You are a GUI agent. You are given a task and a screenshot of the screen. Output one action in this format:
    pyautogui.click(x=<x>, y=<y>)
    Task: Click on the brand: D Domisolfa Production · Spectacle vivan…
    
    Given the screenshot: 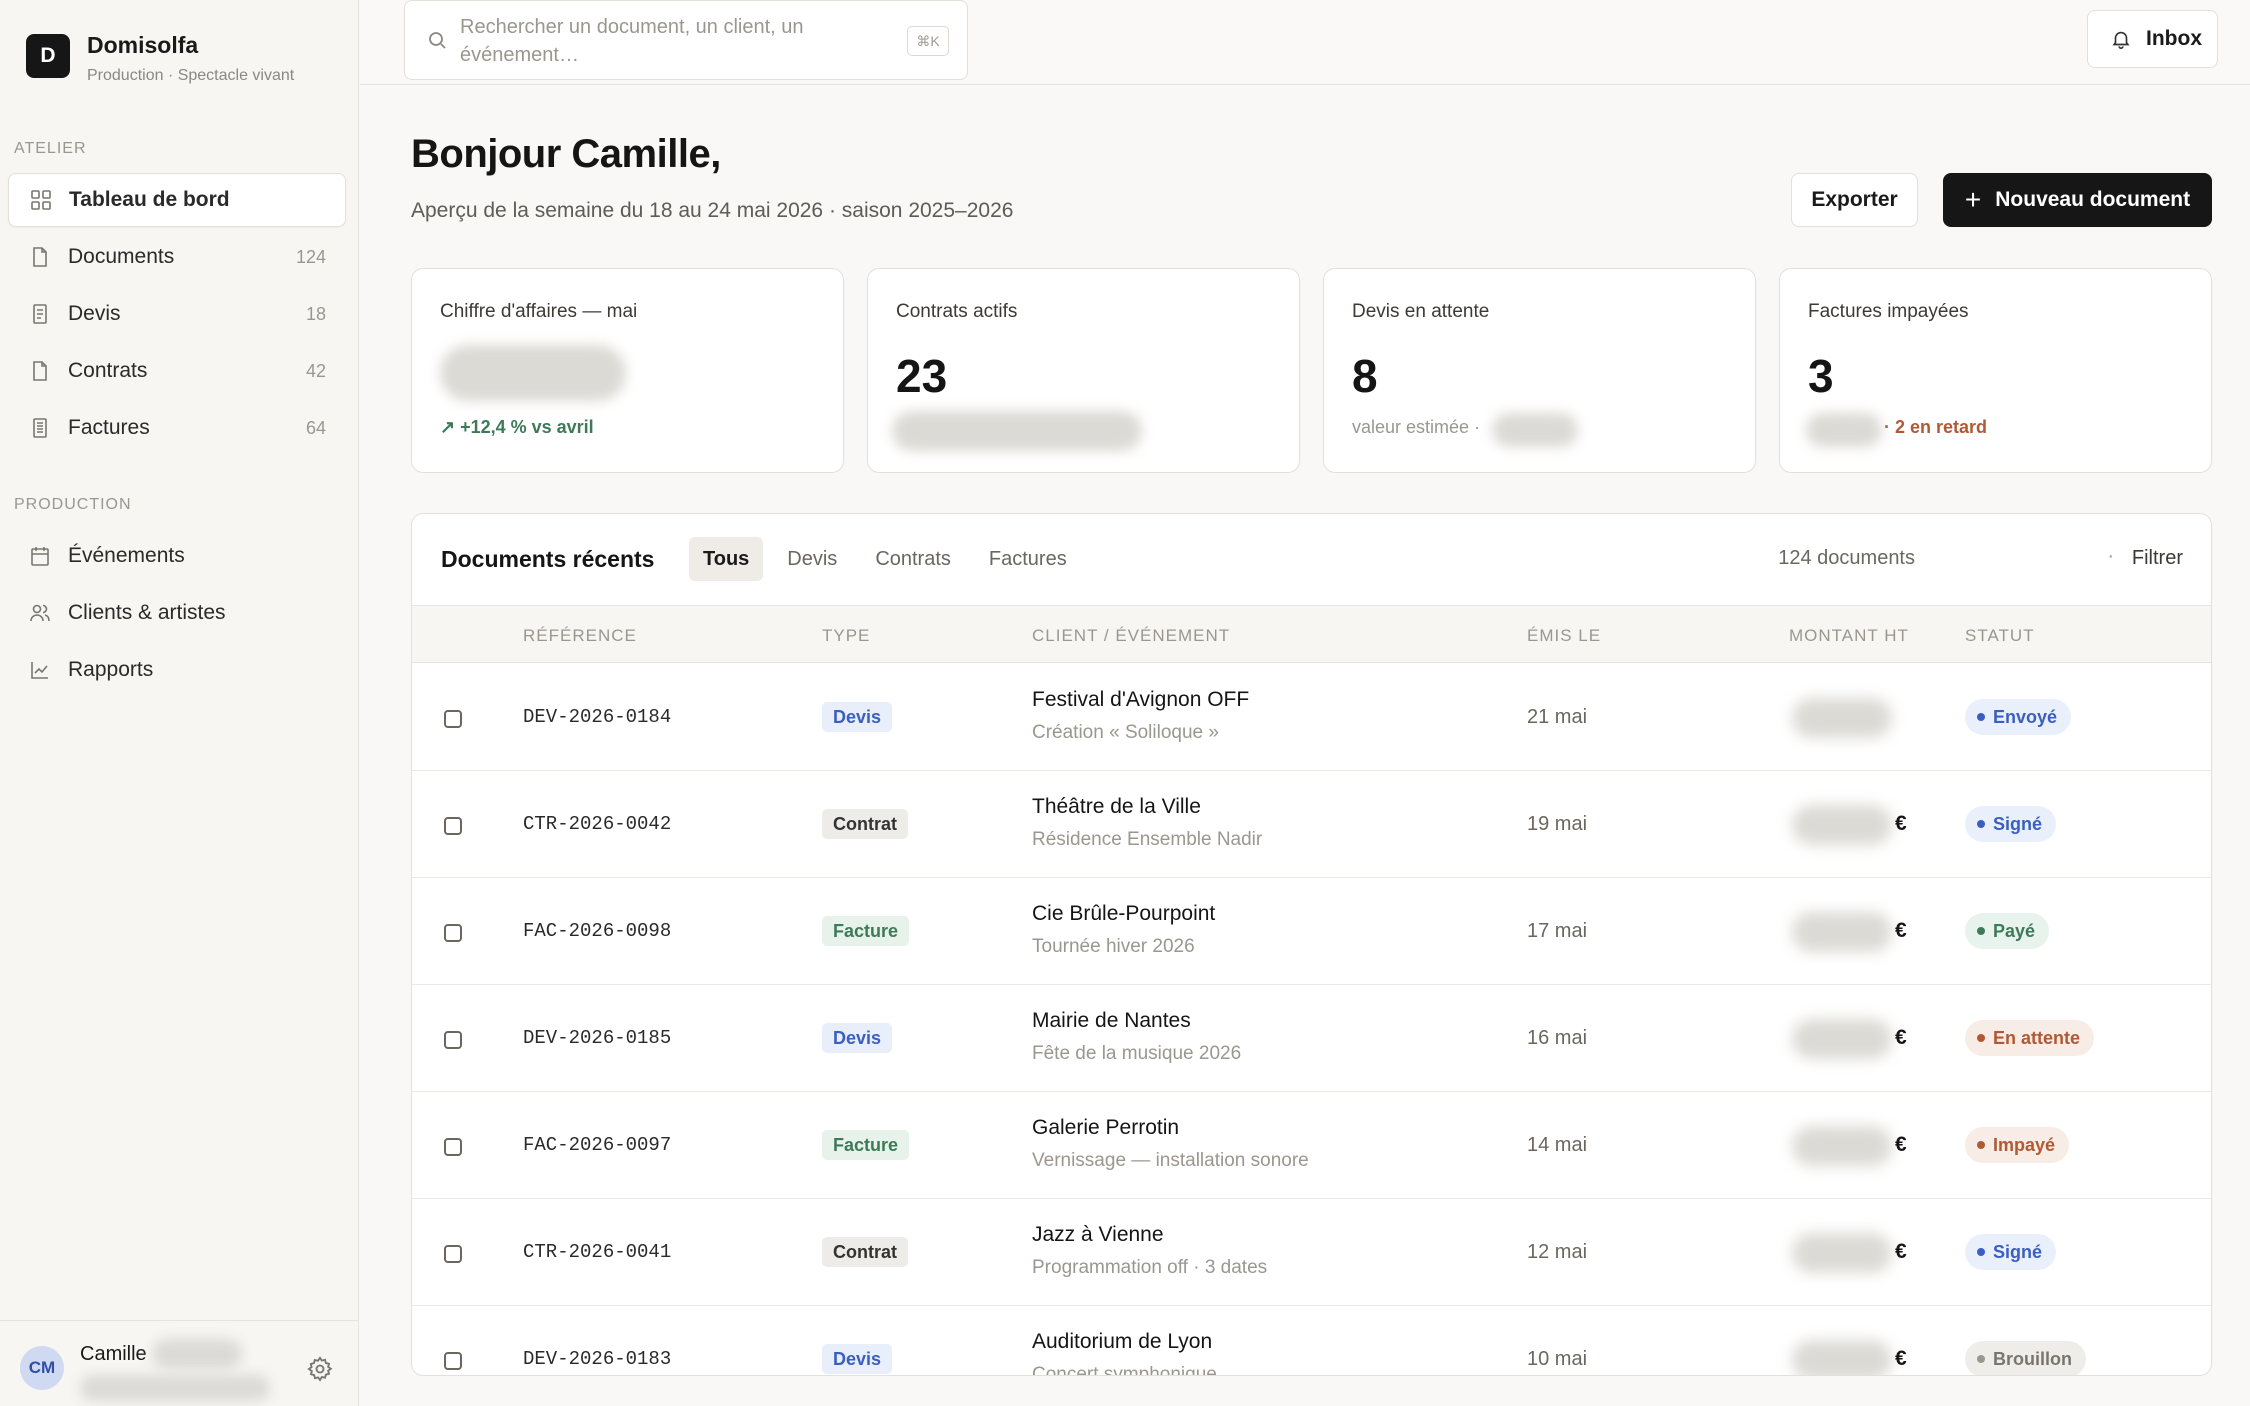 What is the action you would take?
    pyautogui.click(x=160, y=58)
    